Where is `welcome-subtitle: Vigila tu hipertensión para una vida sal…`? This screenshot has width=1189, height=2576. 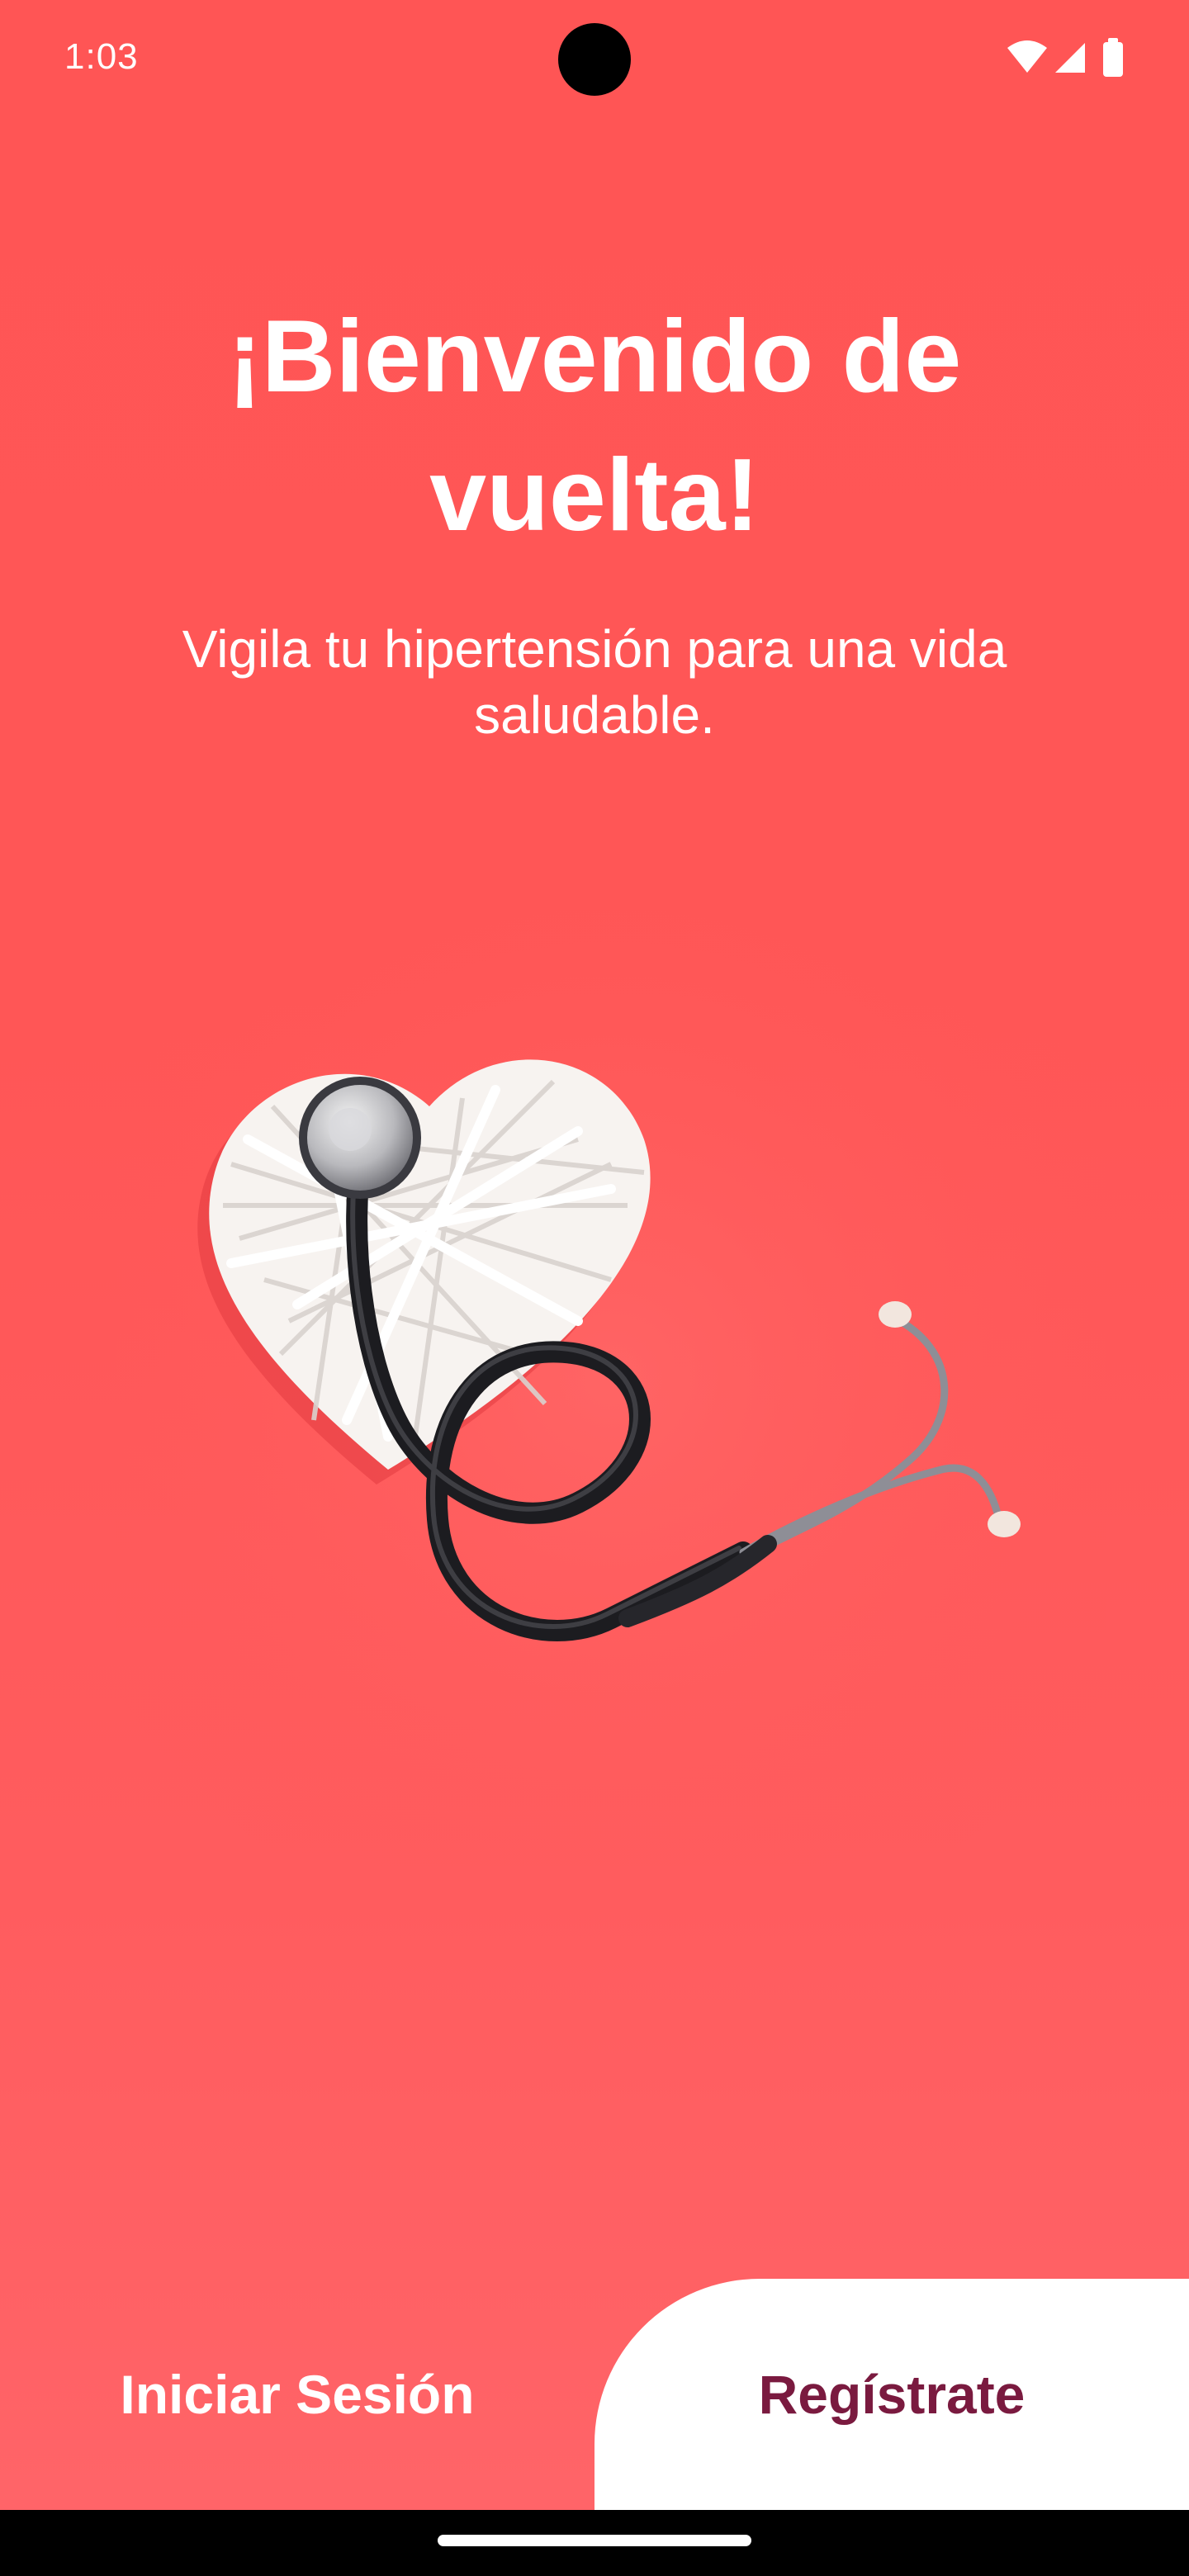
welcome-subtitle: Vigila tu hipertensión para una vida sal… is located at coordinates (594, 682).